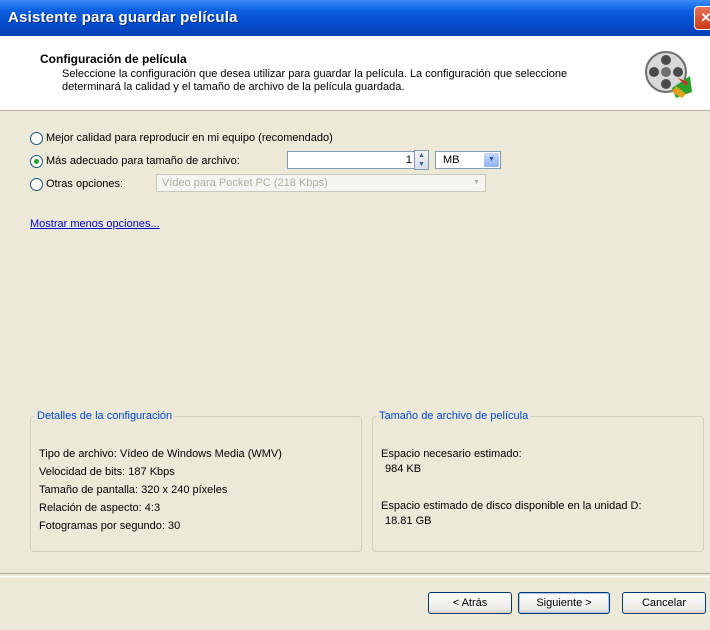  I want to click on page-title: Configuración de película, so click(113, 59).